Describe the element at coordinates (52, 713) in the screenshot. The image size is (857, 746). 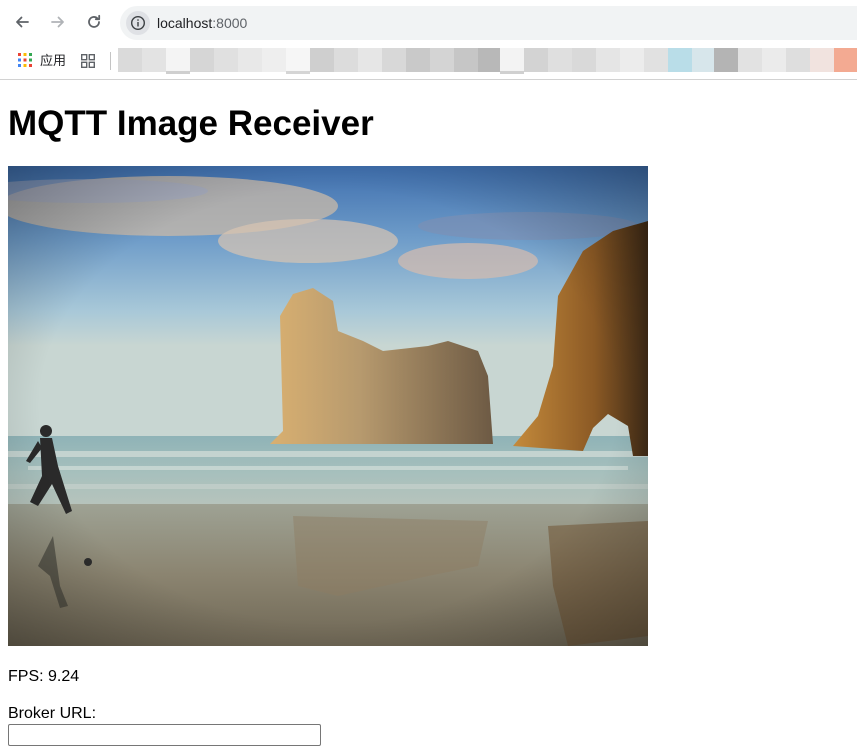
I see `broker-url-label: Broker URL:` at that location.